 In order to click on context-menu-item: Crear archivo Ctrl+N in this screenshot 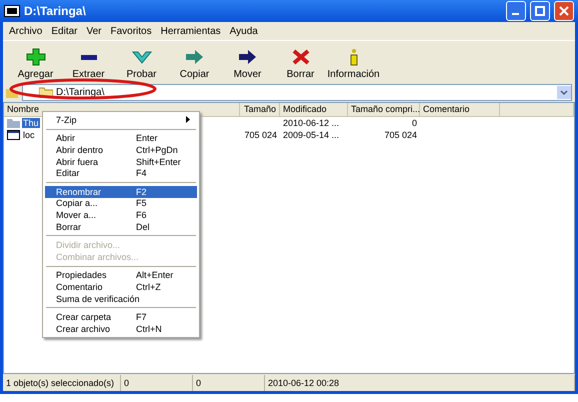, I will do `click(121, 328)`.